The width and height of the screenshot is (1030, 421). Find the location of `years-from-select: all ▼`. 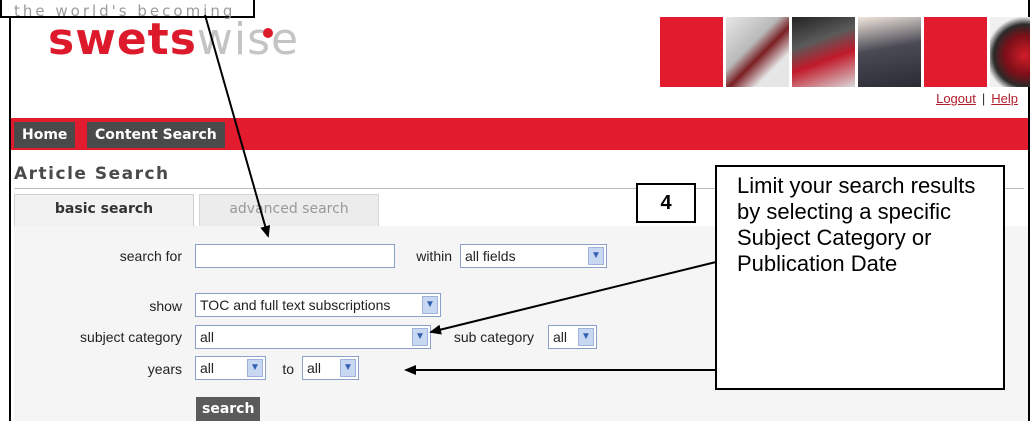

years-from-select: all ▼ is located at coordinates (230, 368).